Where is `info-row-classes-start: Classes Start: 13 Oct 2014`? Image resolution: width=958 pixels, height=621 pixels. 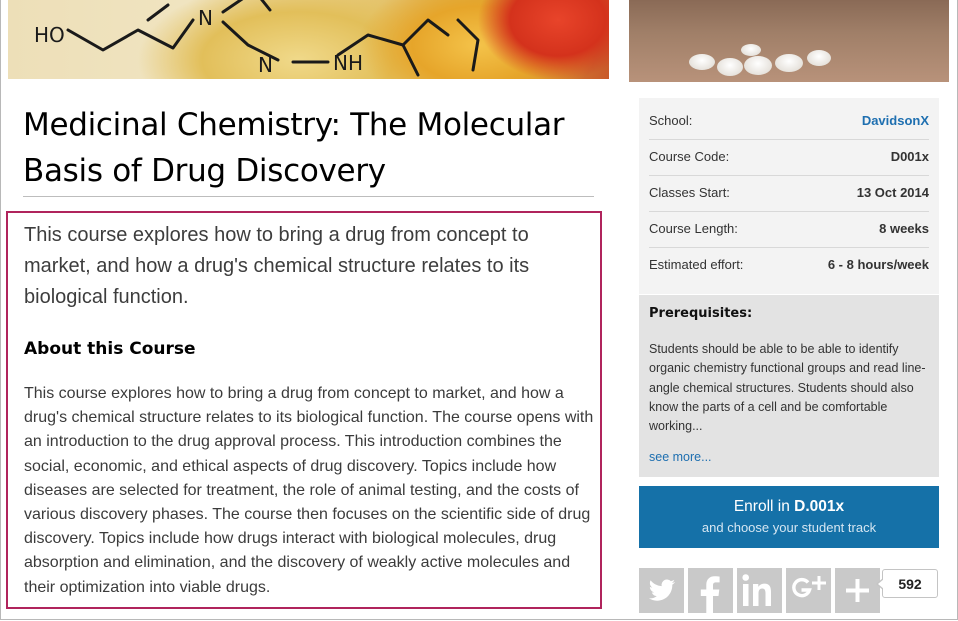 info-row-classes-start: Classes Start: 13 Oct 2014 is located at coordinates (789, 193).